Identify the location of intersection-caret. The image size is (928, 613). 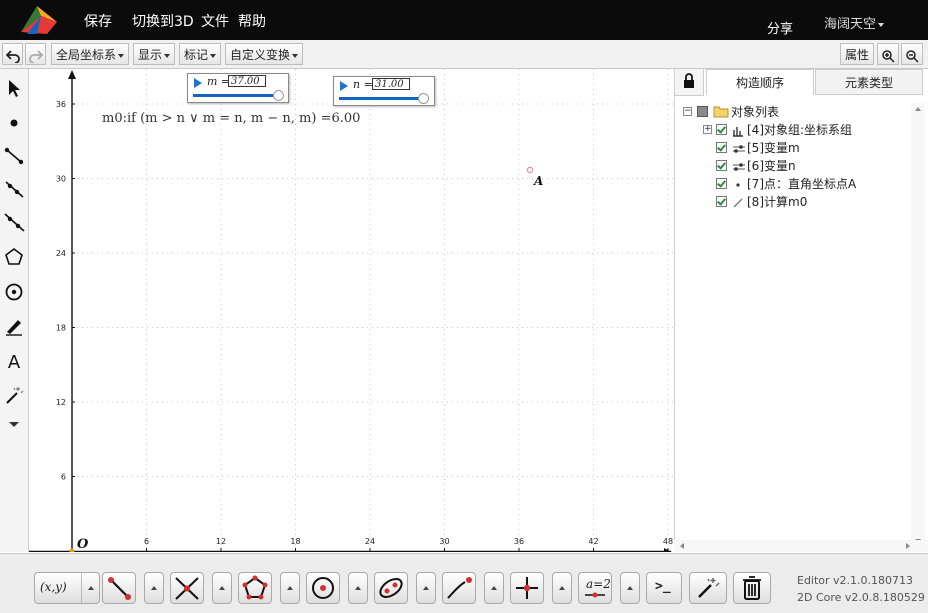
(222, 588).